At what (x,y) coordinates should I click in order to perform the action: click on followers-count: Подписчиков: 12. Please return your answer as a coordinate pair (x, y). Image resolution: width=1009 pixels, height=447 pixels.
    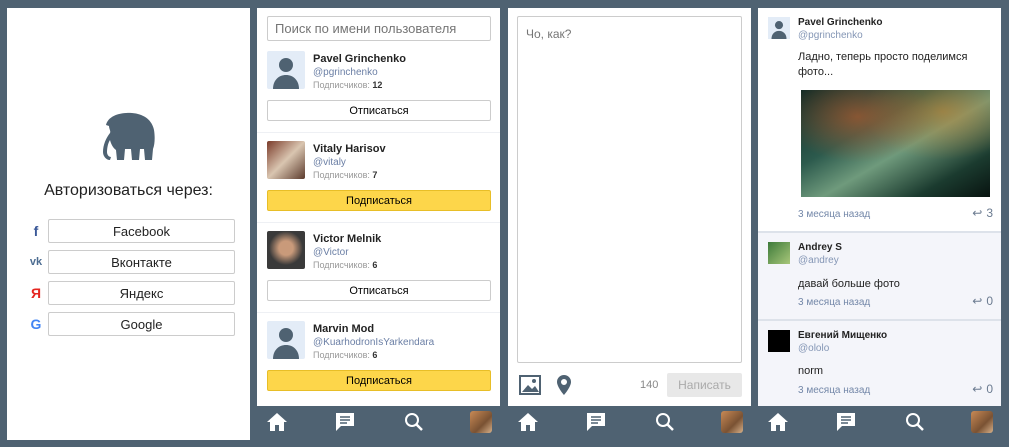
    Looking at the image, I should click on (347, 85).